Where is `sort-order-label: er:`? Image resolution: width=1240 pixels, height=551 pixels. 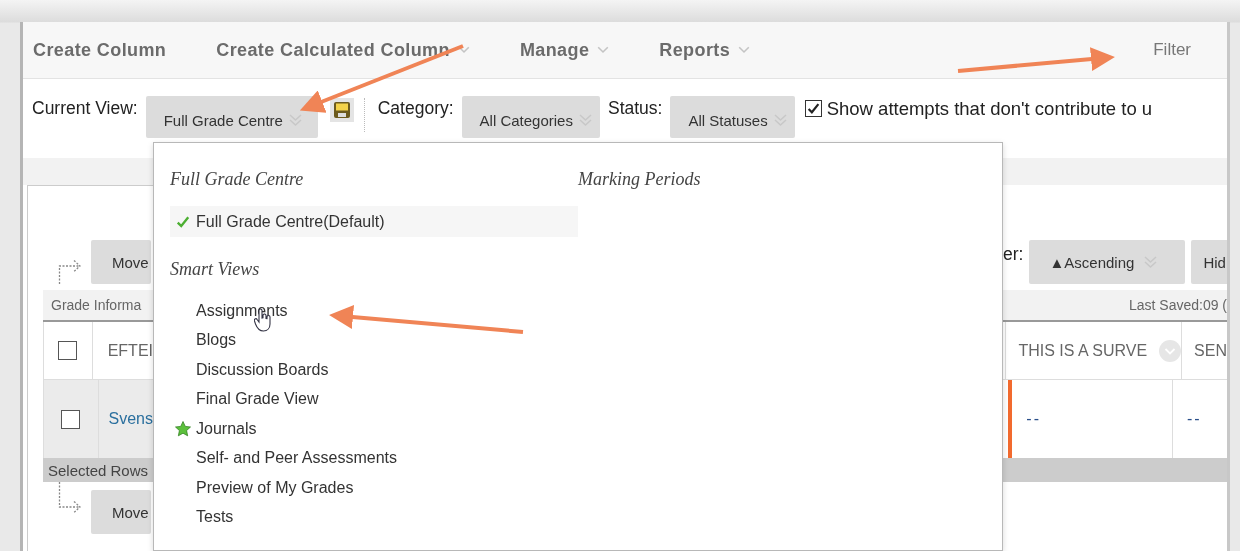
sort-order-label: er: is located at coordinates (1013, 254).